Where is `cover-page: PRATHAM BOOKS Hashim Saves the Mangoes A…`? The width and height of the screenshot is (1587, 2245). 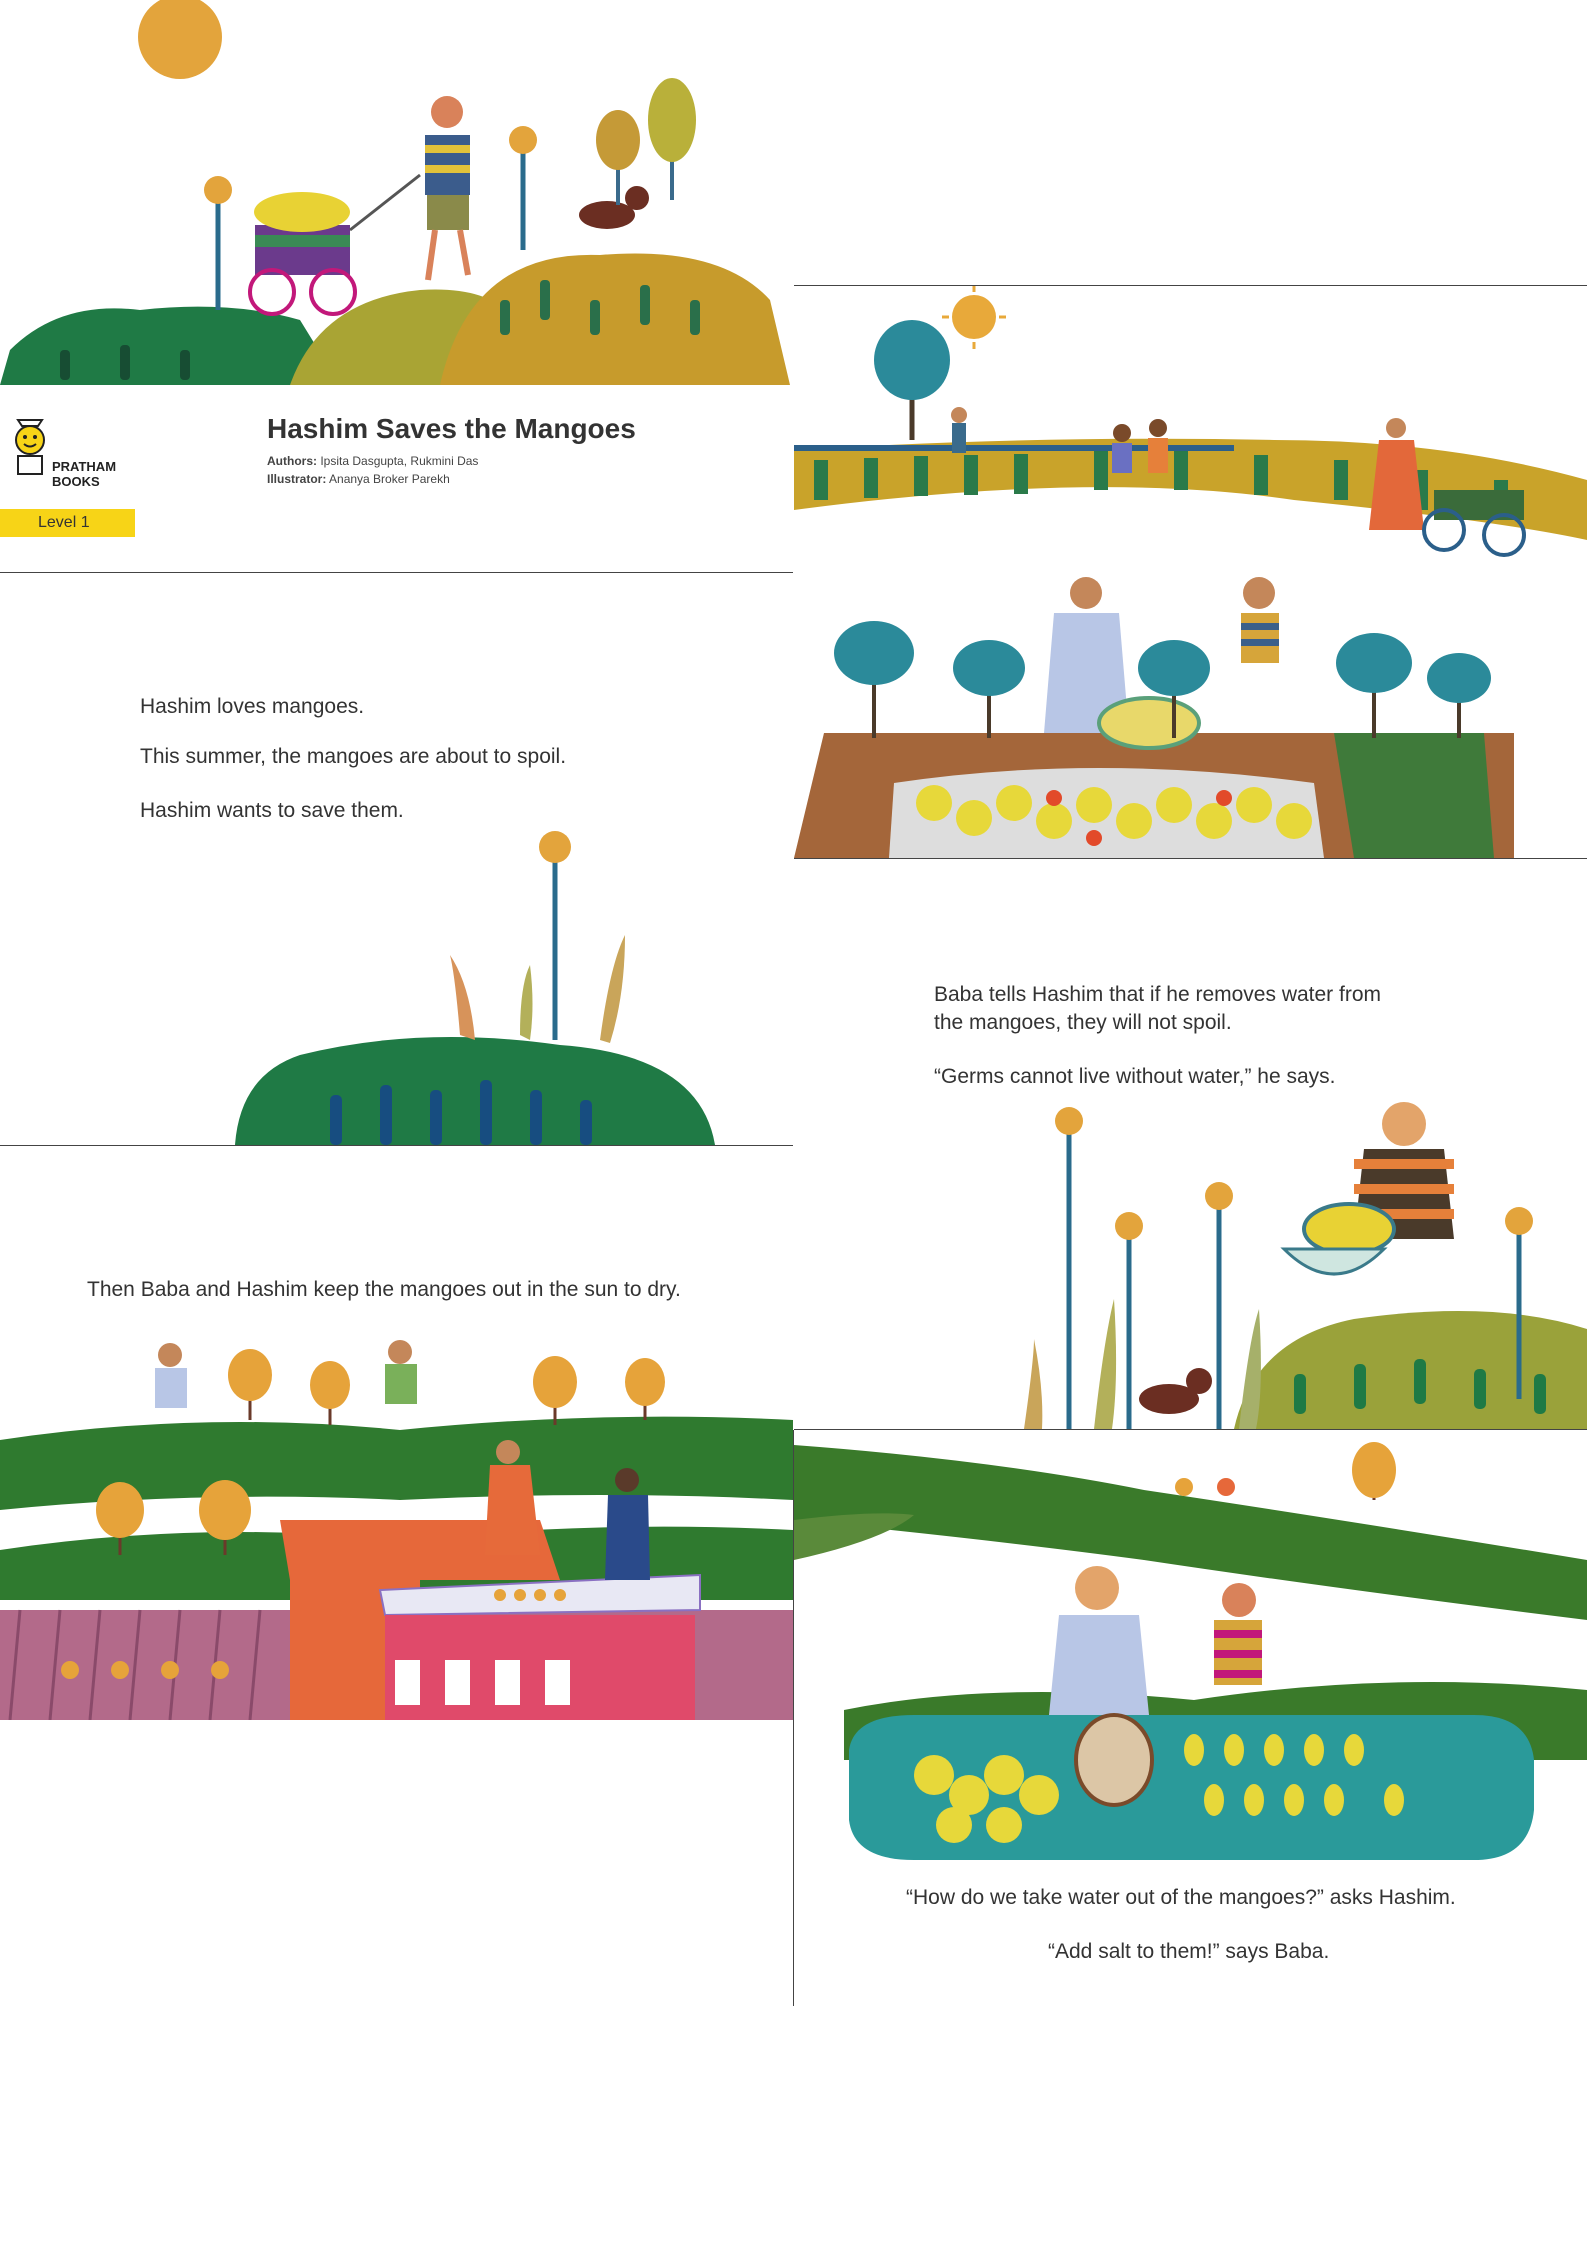 cover-page: PRATHAM BOOKS Hashim Saves the Mangoes A… is located at coordinates (396, 286).